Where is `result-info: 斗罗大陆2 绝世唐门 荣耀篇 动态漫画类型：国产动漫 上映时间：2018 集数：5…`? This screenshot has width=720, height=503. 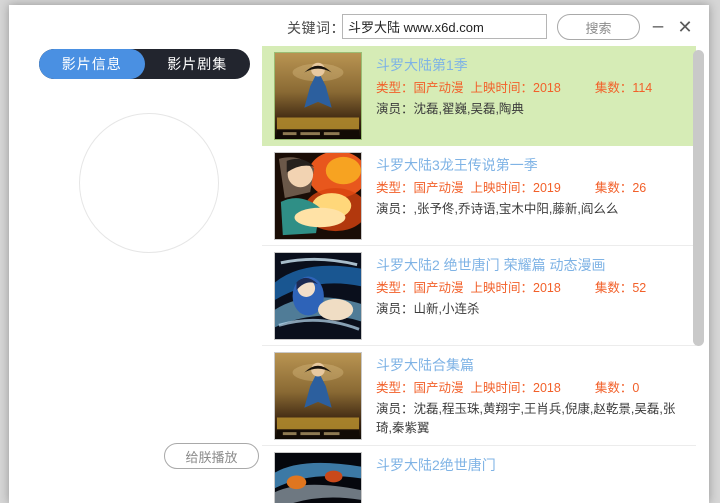
result-info: 斗罗大陆2 绝世唐门 荣耀篇 动态漫画类型：国产动漫 上映时间：2018 集数：5… is located at coordinates (525, 298).